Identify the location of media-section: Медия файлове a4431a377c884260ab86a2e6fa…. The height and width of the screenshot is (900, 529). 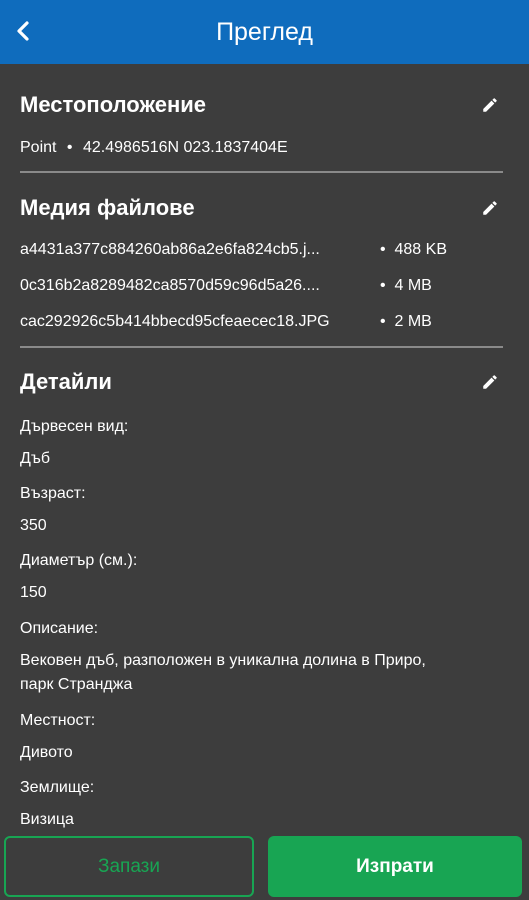
(261, 261).